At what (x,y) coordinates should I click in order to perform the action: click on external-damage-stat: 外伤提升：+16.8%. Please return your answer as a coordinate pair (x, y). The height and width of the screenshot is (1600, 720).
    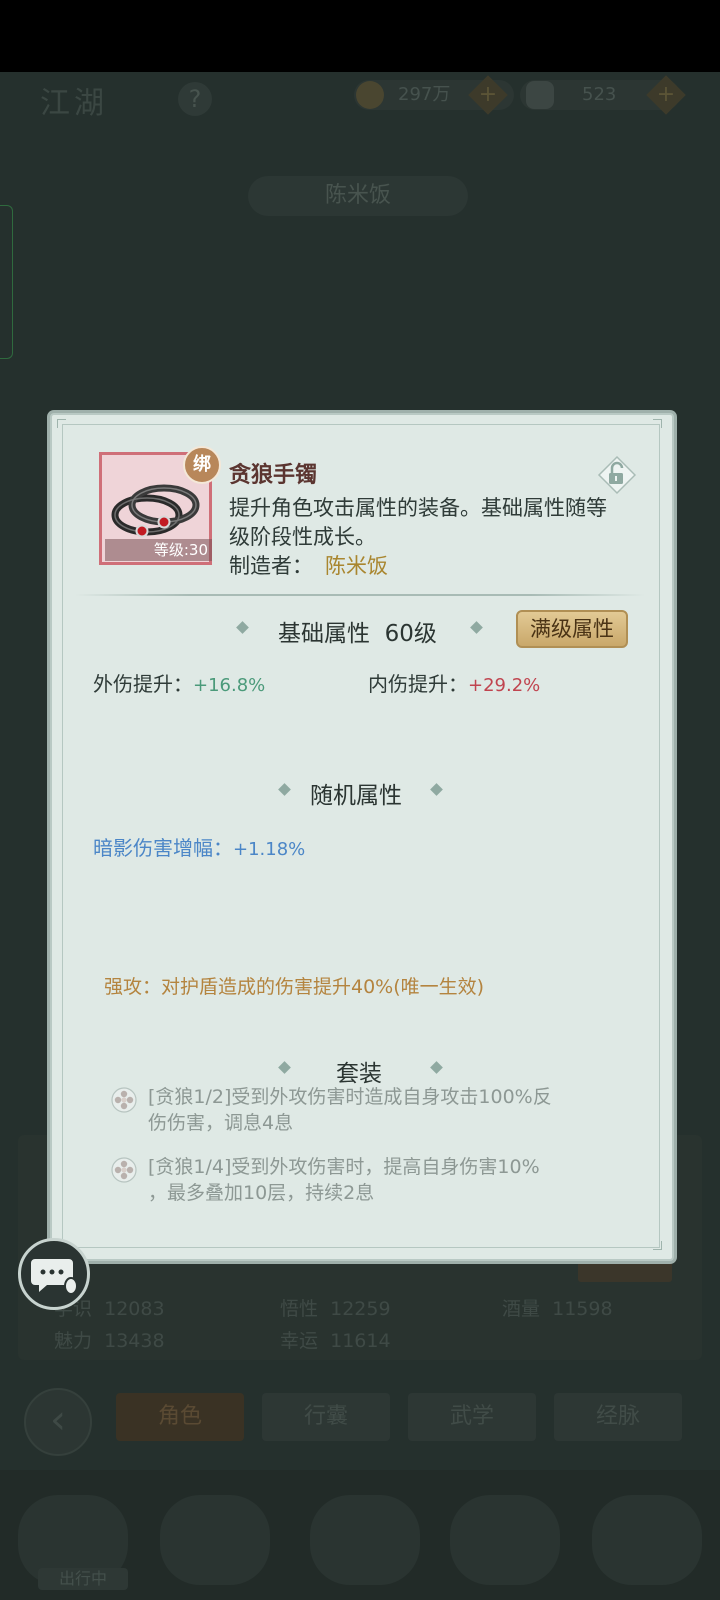
    Looking at the image, I should click on (179, 684).